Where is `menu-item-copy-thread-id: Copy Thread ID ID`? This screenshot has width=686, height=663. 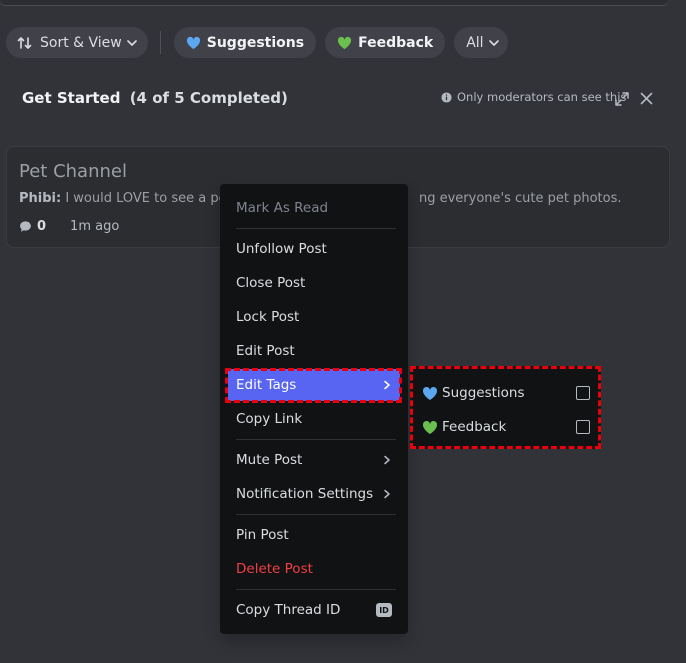
menu-item-copy-thread-id: Copy Thread ID ID is located at coordinates (314, 610).